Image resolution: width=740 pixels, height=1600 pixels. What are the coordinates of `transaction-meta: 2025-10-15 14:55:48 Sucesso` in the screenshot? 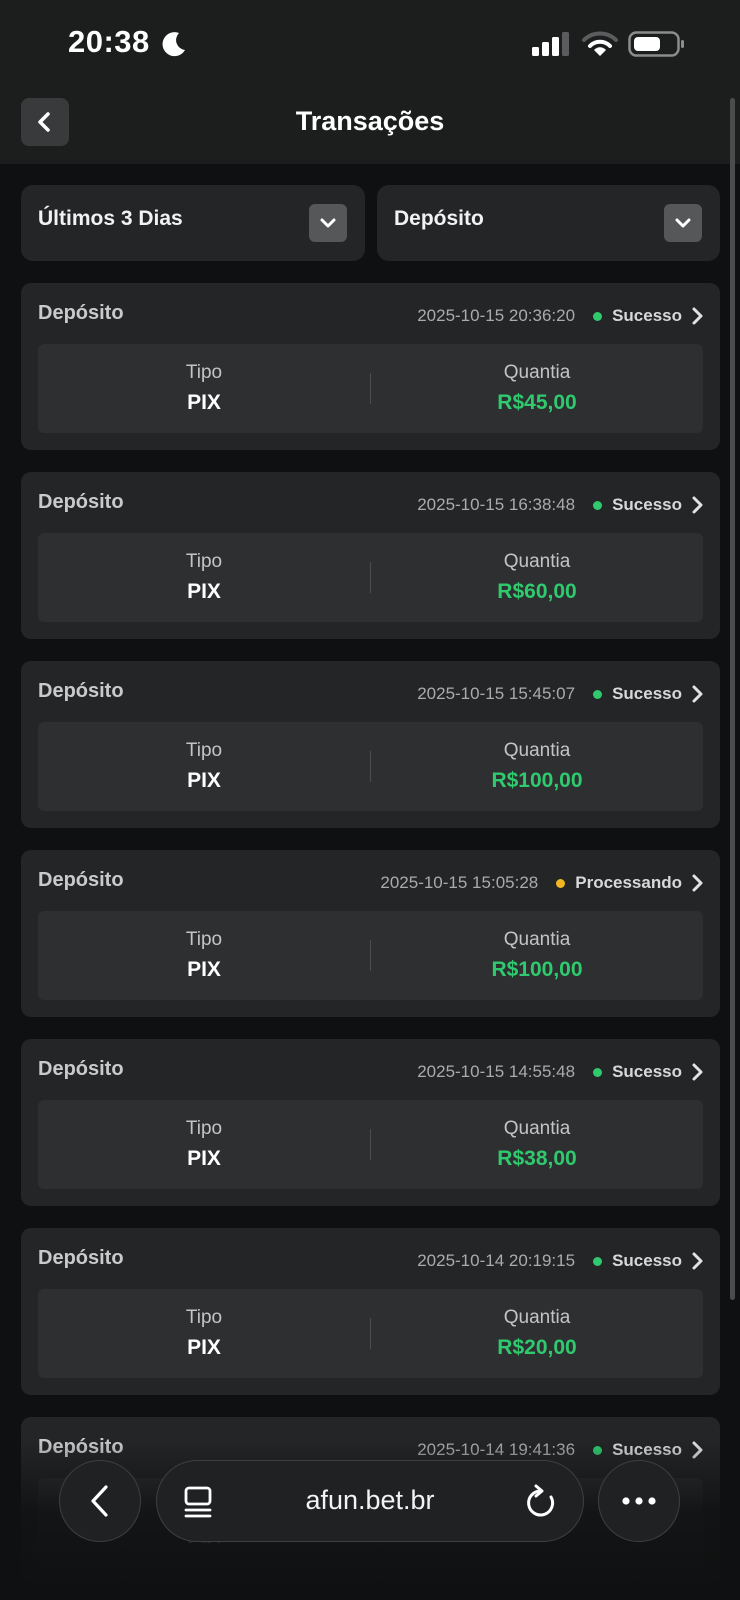 It's located at (560, 1072).